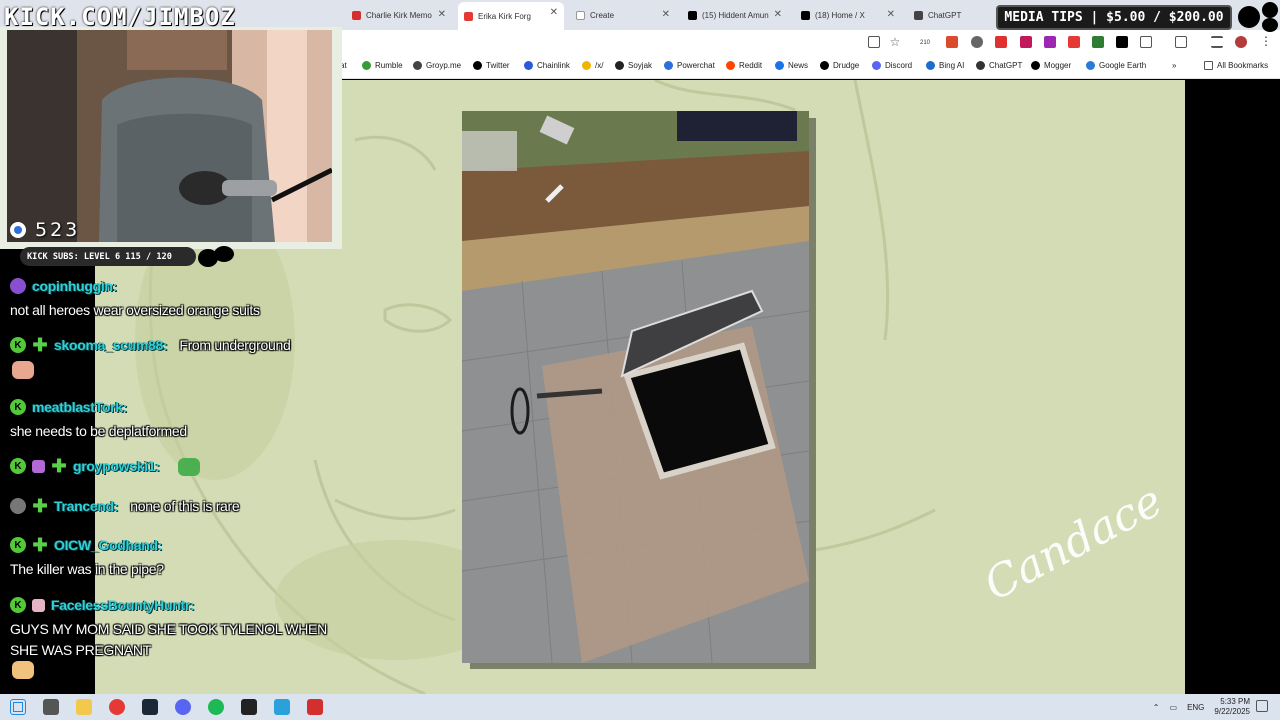  Describe the element at coordinates (23, 370) in the screenshot. I see `chat-emote-icon` at that location.